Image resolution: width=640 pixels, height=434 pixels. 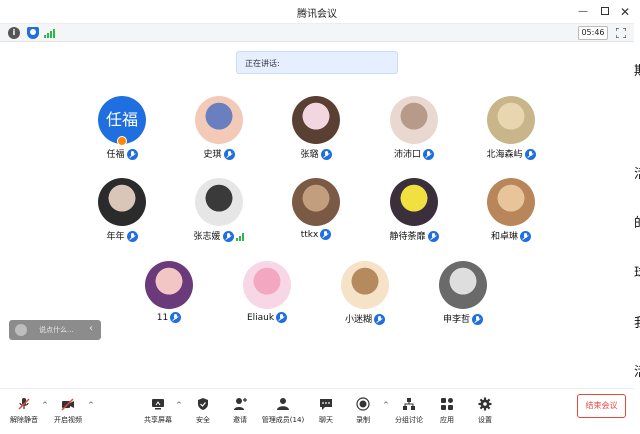 I want to click on speaking-indicator: 正在讲话:, so click(x=317, y=62).